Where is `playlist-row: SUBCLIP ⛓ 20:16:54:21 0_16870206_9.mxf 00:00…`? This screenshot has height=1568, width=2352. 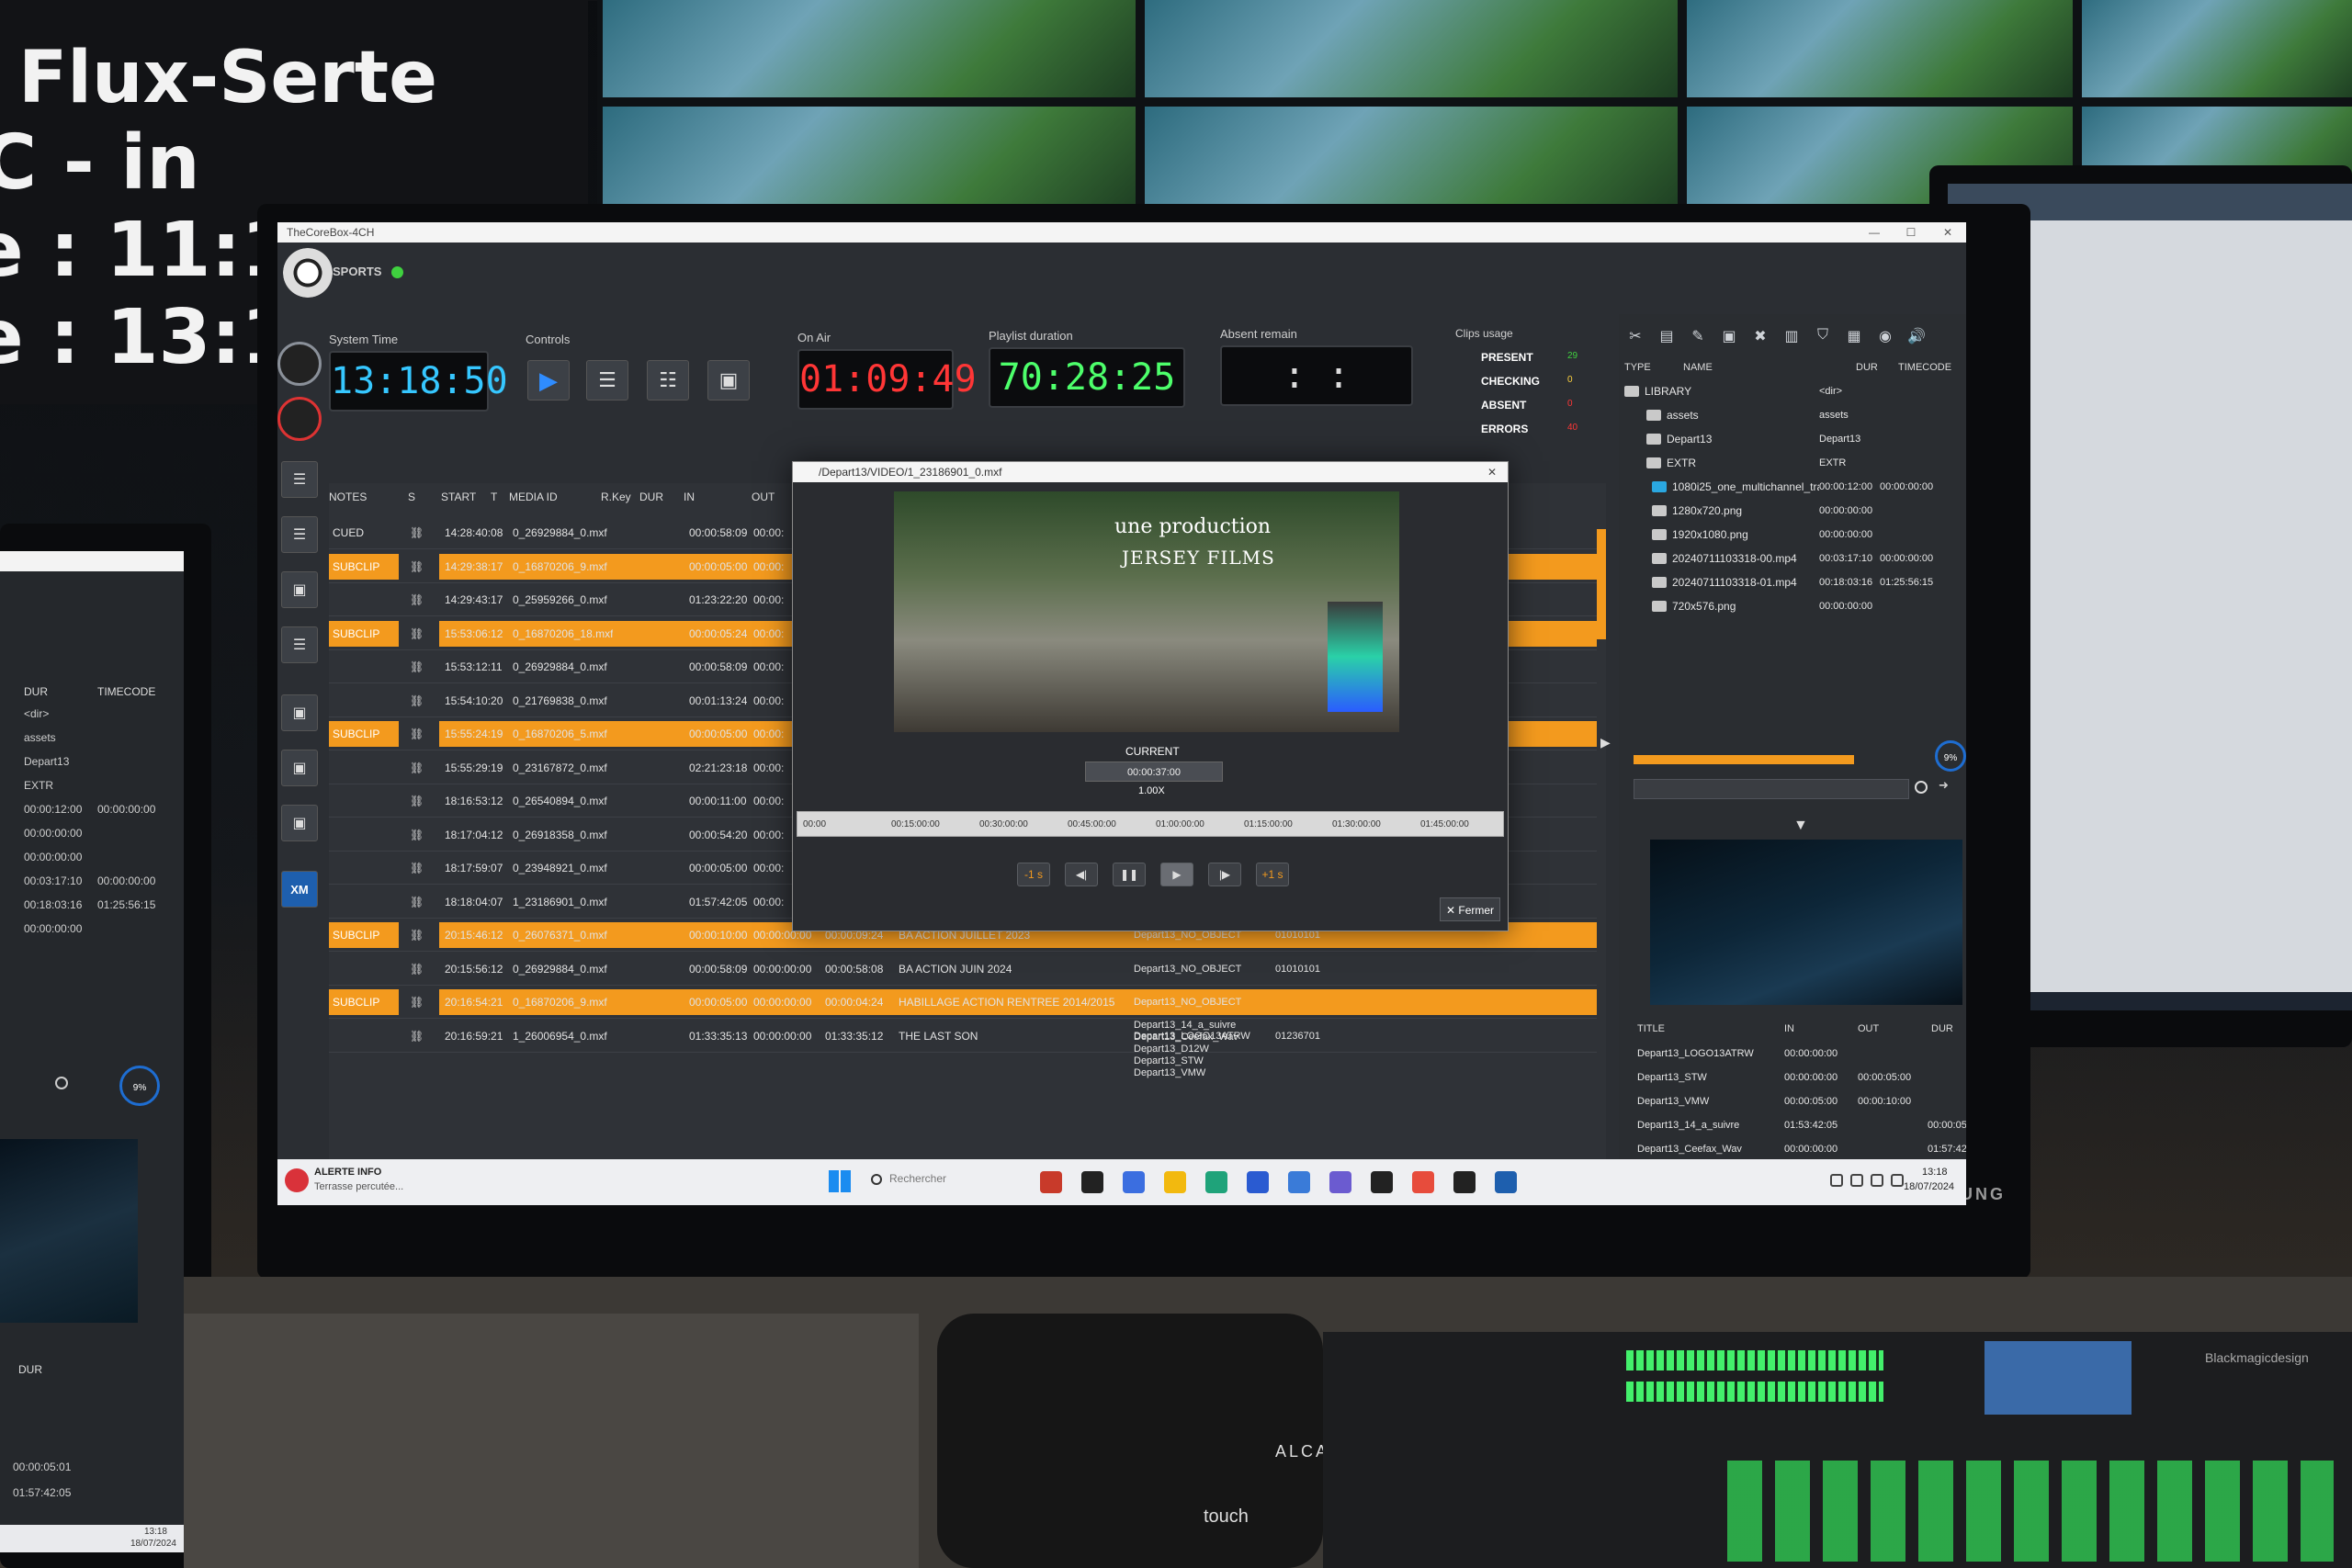 playlist-row: SUBCLIP ⛓ 20:16:54:21 0_16870206_9.mxf 00:00… is located at coordinates (963, 1003).